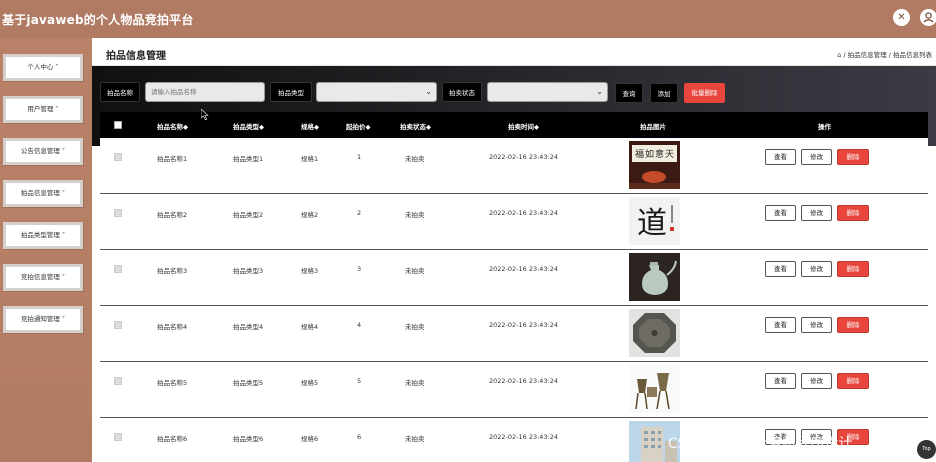 The width and height of the screenshot is (936, 462). Describe the element at coordinates (310, 126) in the screenshot. I see `column-header-spec: 规格◆` at that location.